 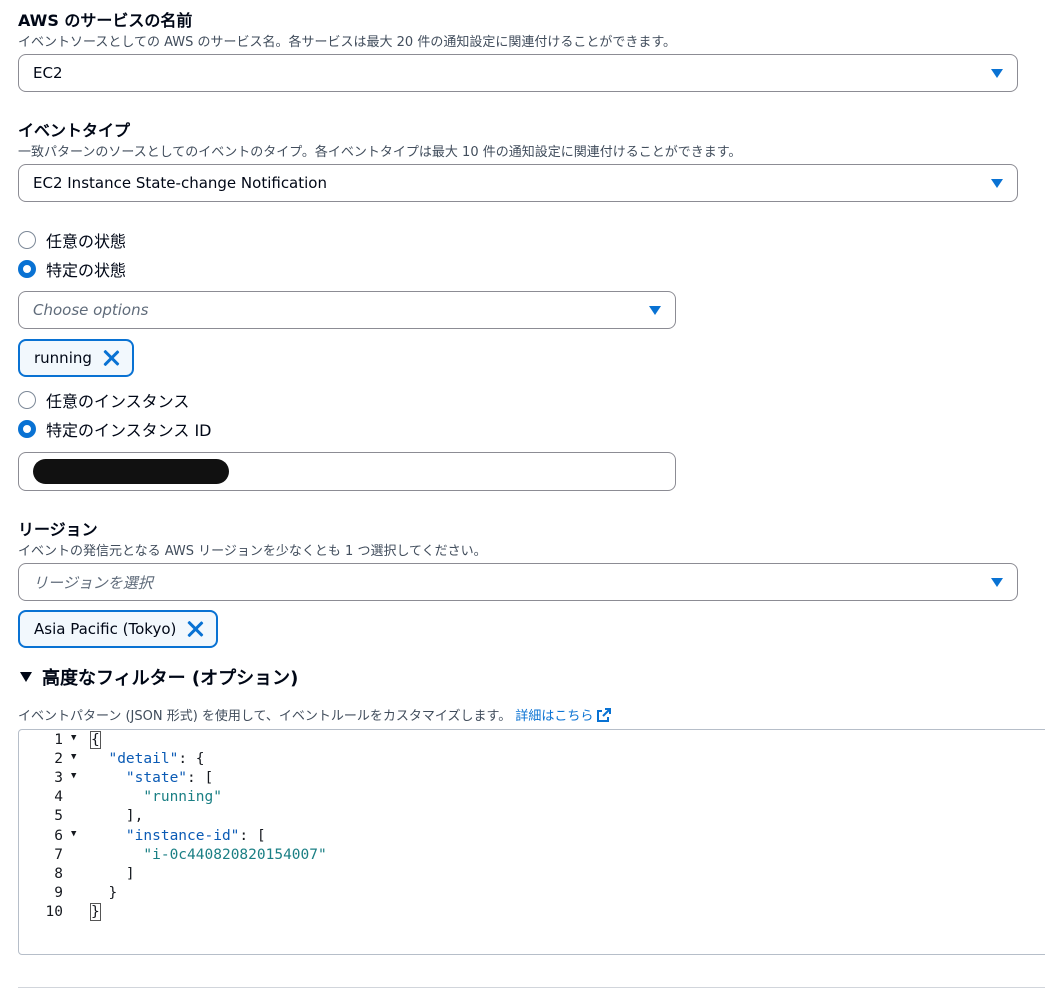 I want to click on region-select-placeholder: リージョンを選択, so click(x=93, y=582).